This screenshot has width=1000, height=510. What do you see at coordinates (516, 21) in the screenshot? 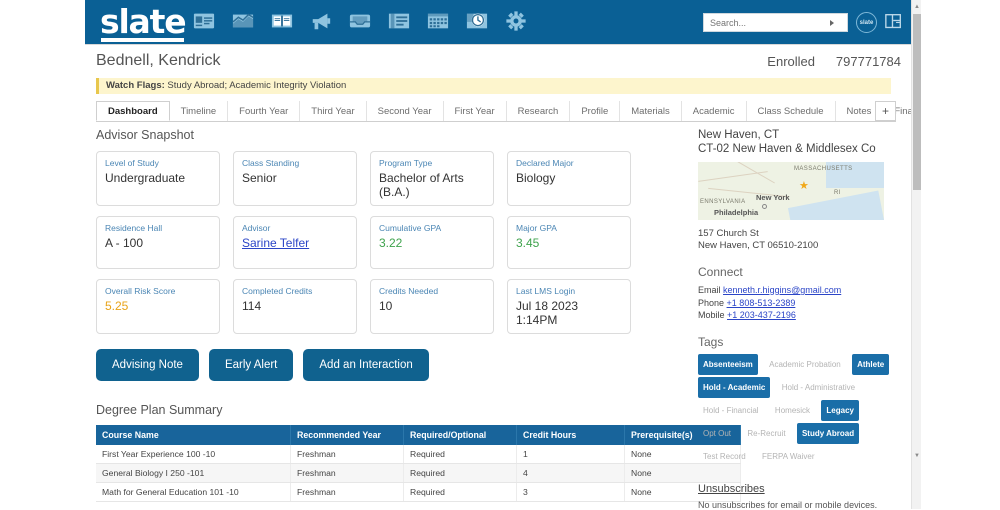
I see `gear-icon` at bounding box center [516, 21].